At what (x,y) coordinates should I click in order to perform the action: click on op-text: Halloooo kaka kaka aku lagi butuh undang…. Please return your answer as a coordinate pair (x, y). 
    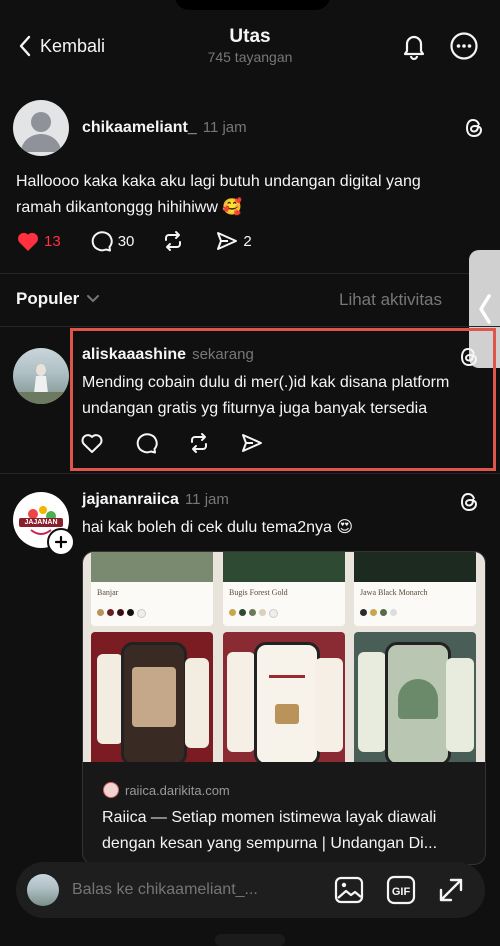
    Looking at the image, I should click on (218, 194).